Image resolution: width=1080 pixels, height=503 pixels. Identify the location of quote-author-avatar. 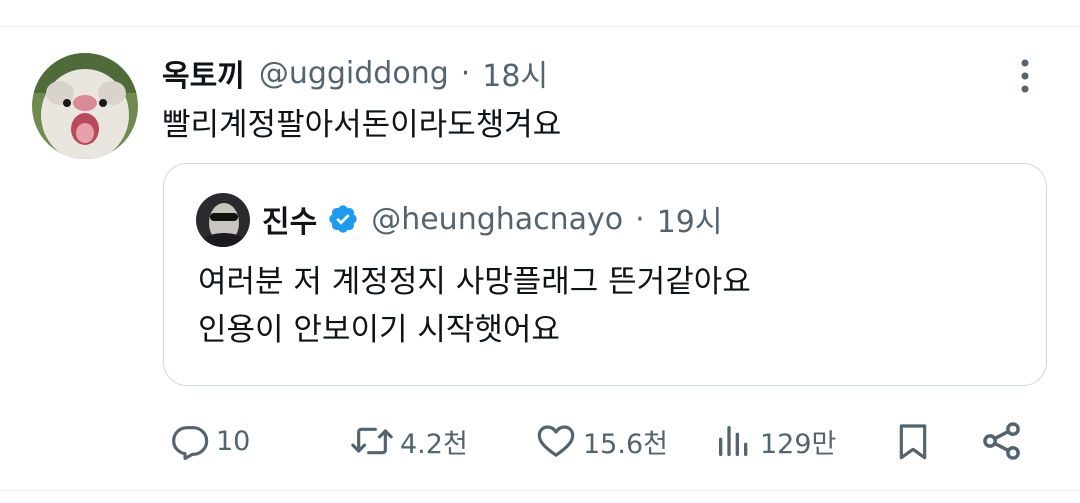
(223, 220).